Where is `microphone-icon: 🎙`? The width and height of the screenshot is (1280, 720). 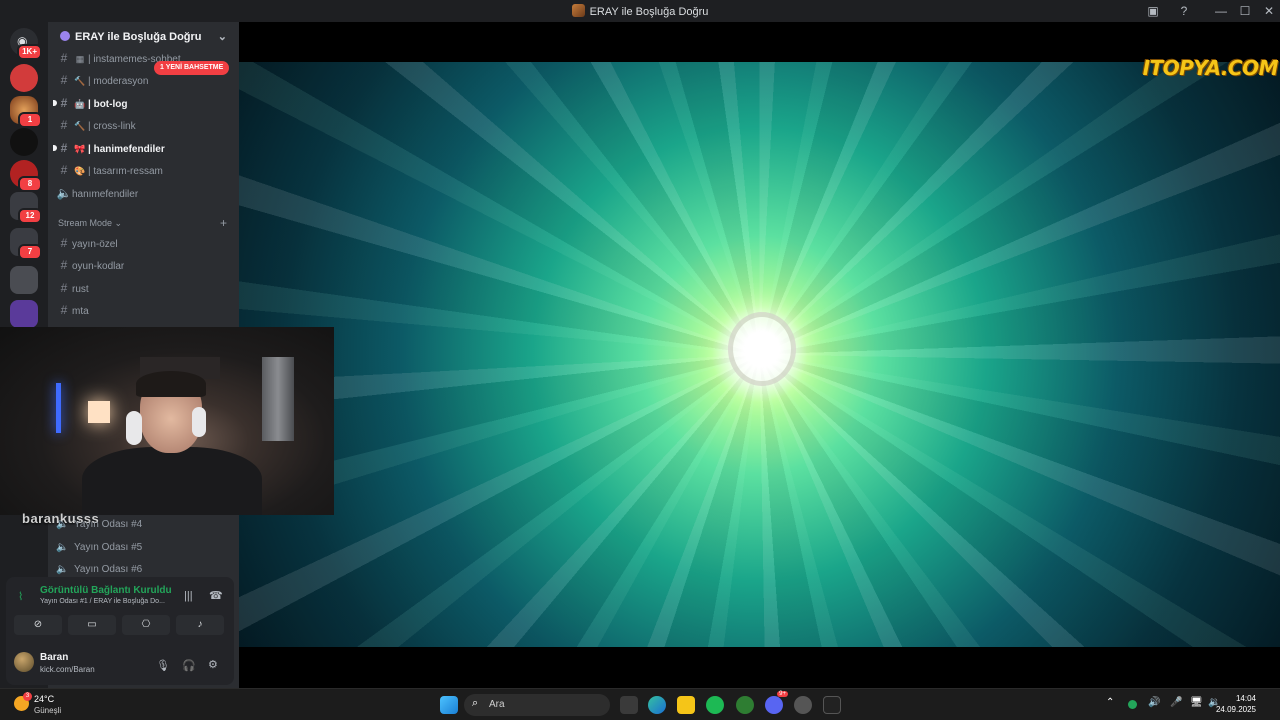 microphone-icon: 🎙 is located at coordinates (163, 665).